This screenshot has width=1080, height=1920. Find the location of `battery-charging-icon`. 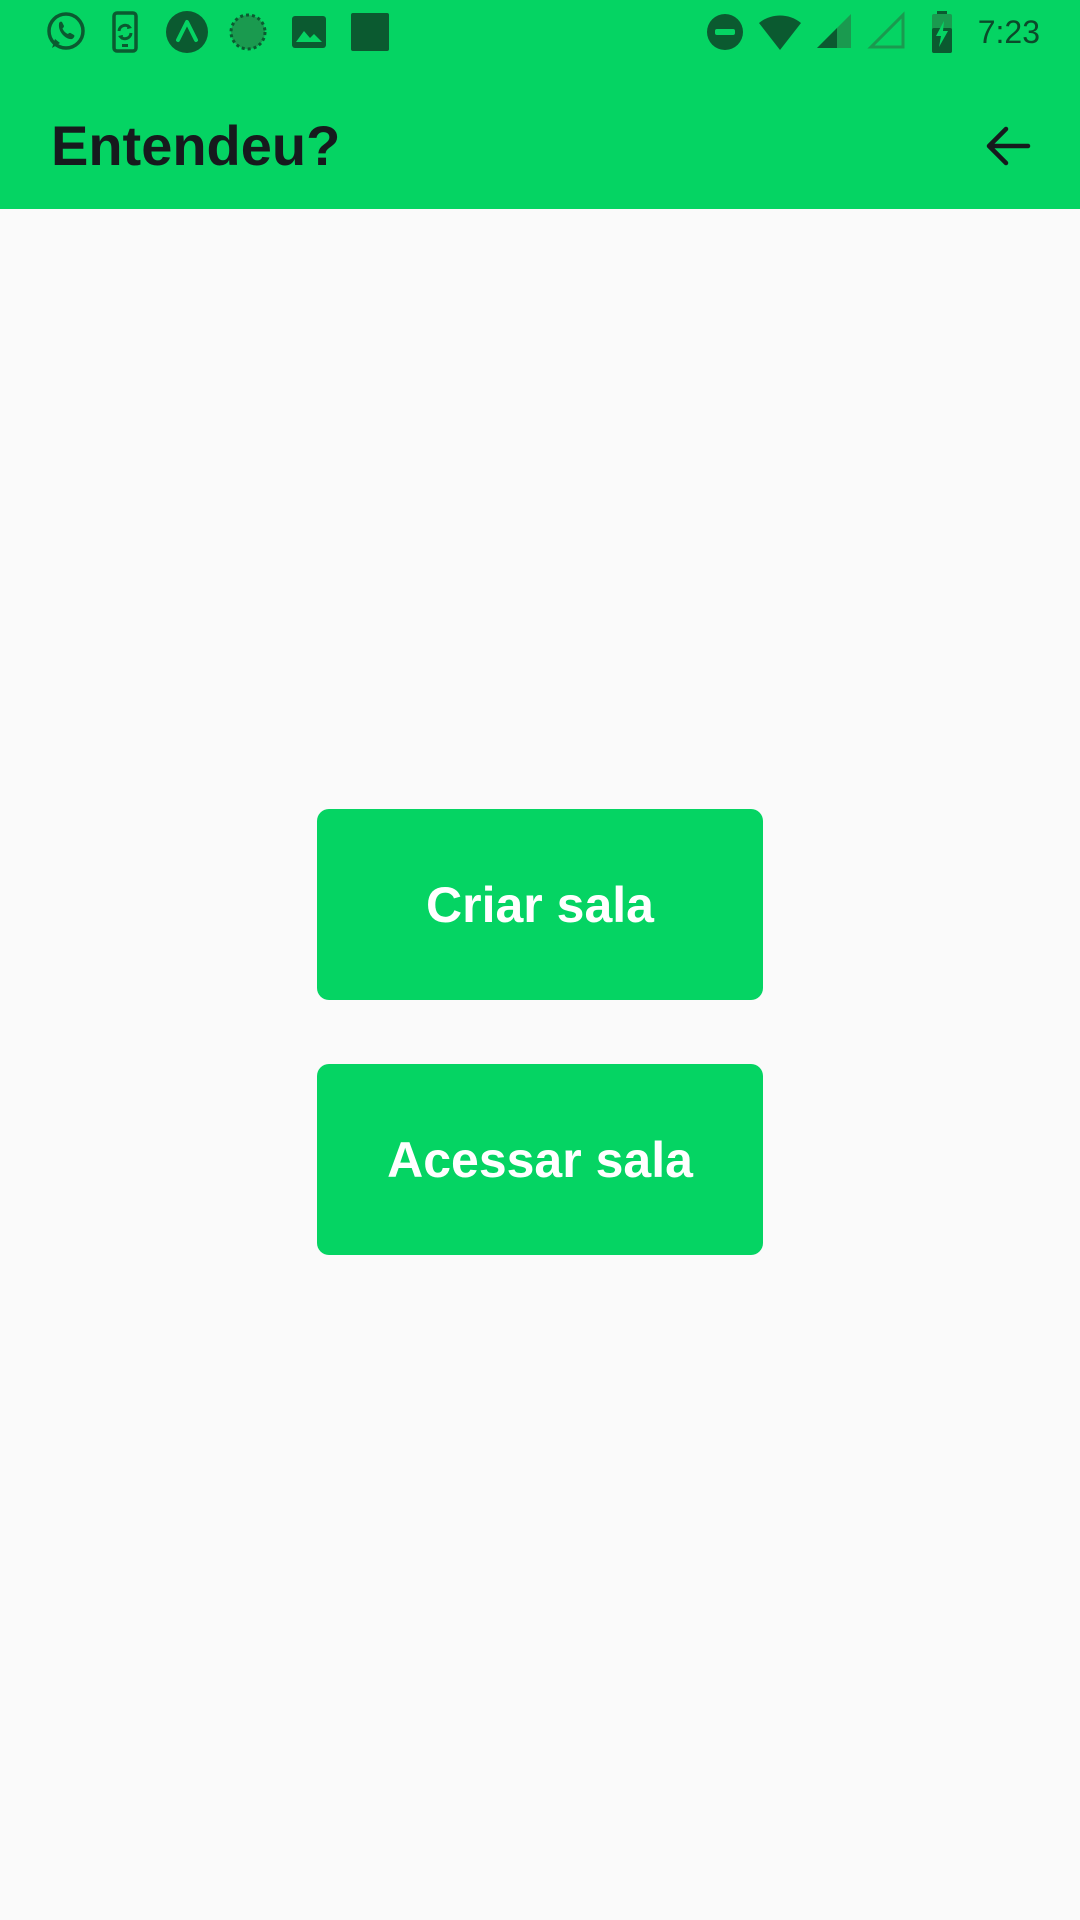

battery-charging-icon is located at coordinates (942, 32).